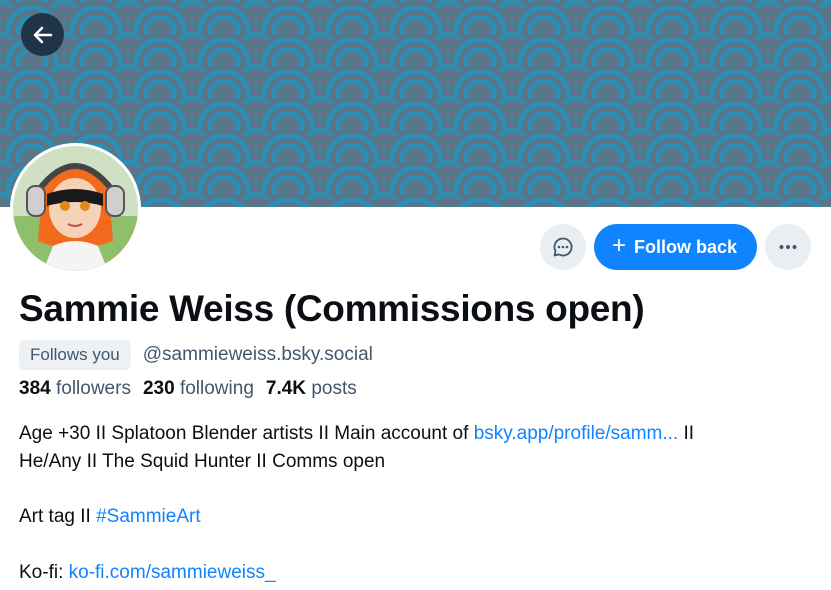 This screenshot has width=831, height=590. Describe the element at coordinates (332, 308) in the screenshot. I see `display-name: Sammie Weiss (Commissions open)` at that location.